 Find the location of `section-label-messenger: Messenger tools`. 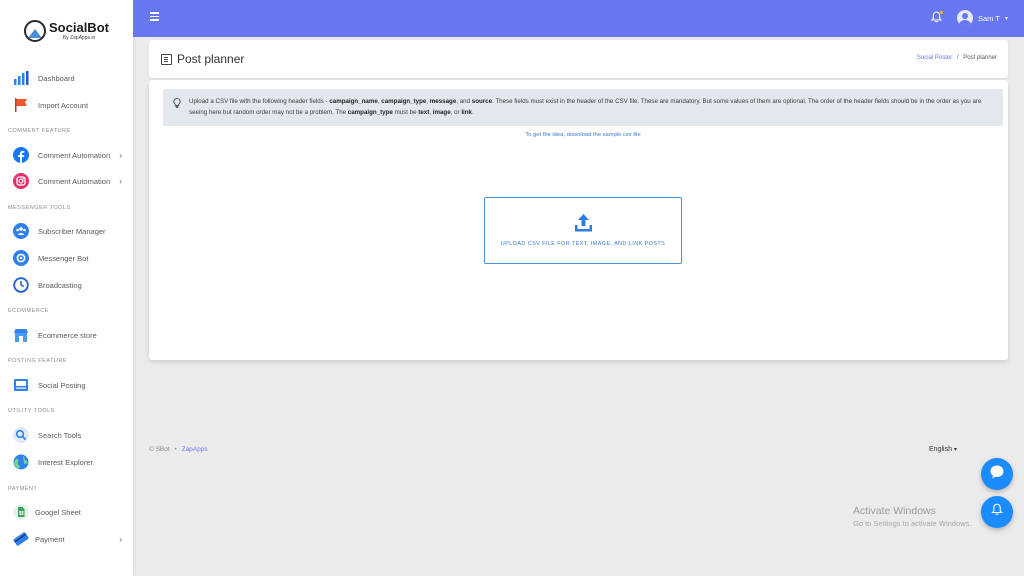

section-label-messenger: Messenger tools is located at coordinates (39, 208).